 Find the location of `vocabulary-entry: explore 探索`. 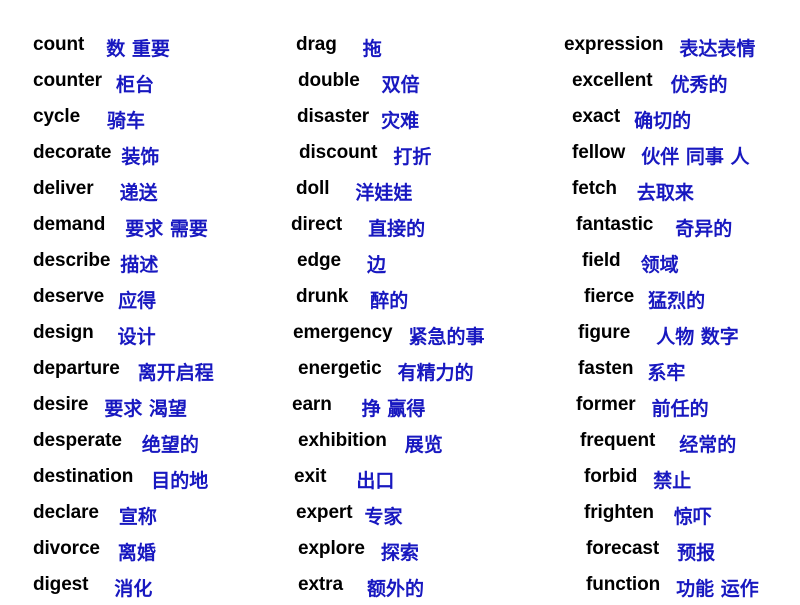

vocabulary-entry: explore 探索 is located at coordinates (401, 551).